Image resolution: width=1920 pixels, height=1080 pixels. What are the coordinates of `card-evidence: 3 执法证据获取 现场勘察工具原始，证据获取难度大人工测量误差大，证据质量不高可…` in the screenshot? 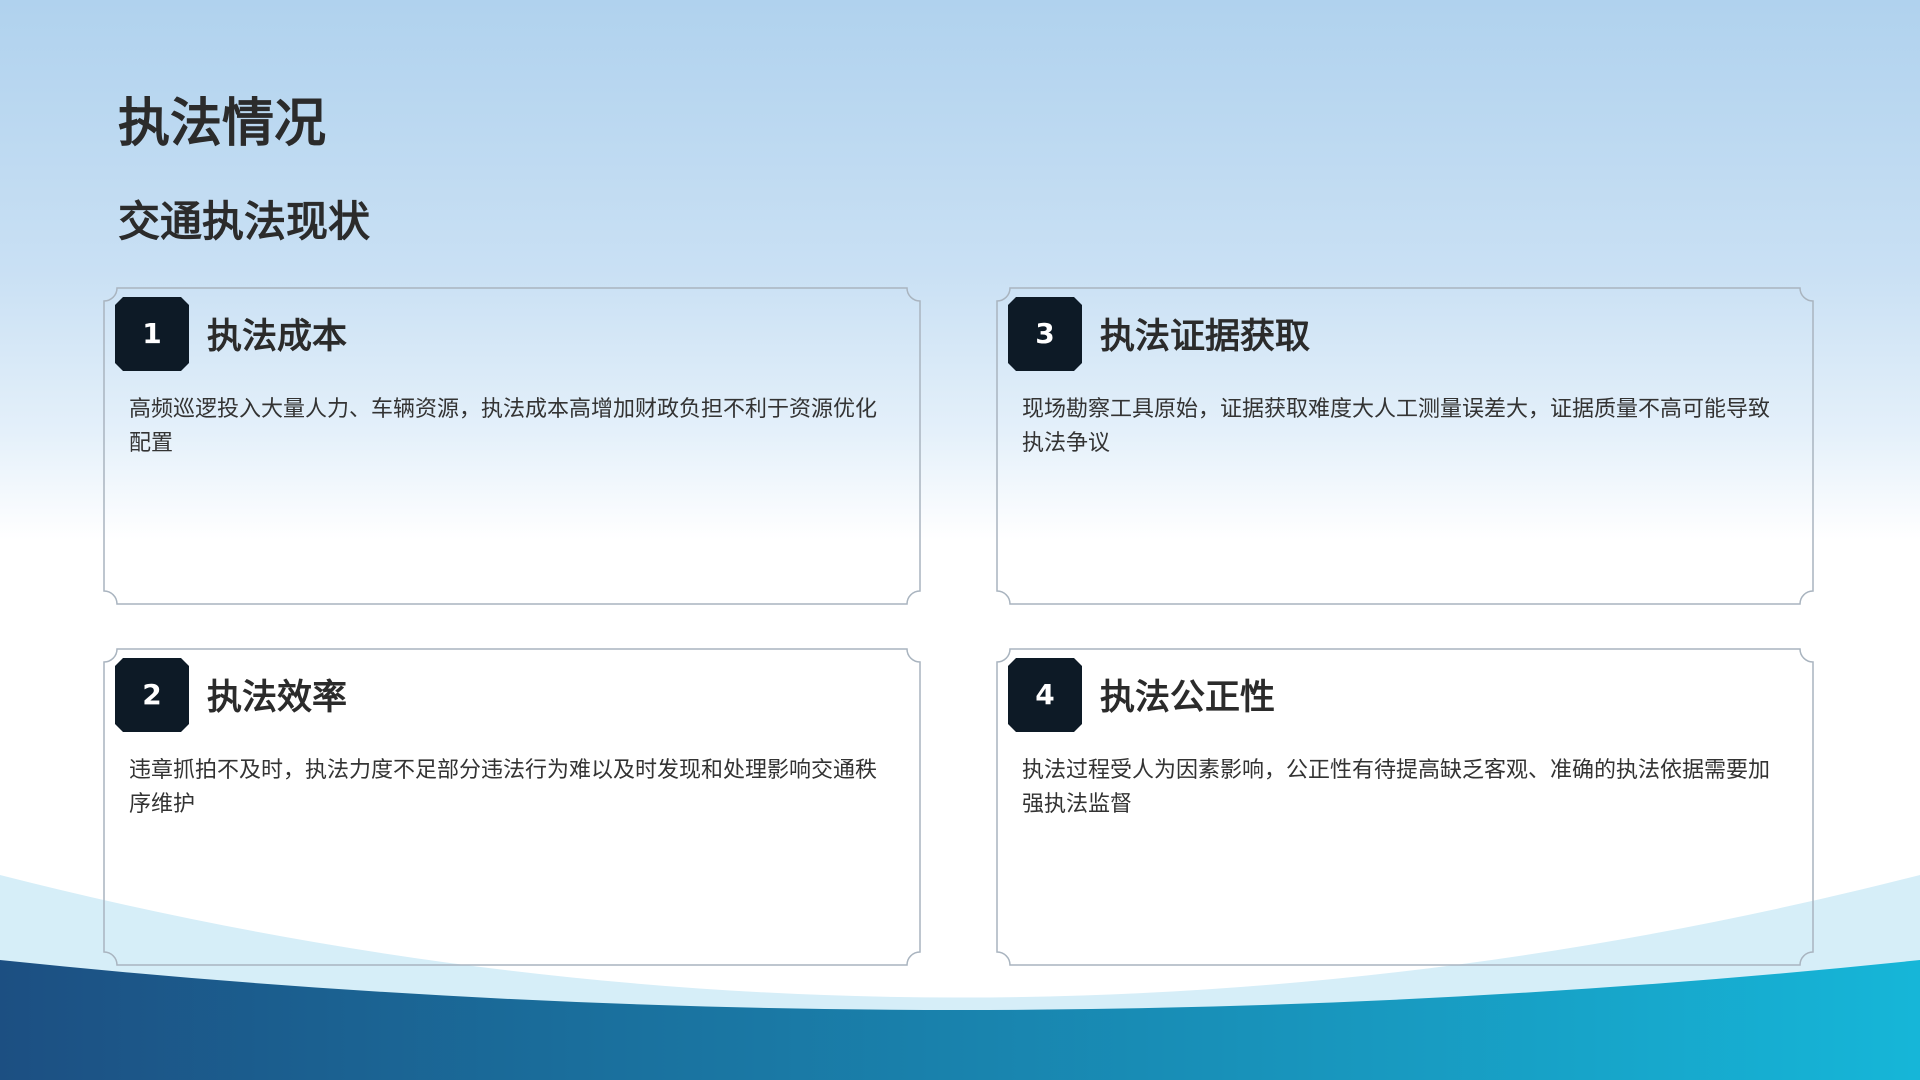 It's located at (1405, 446).